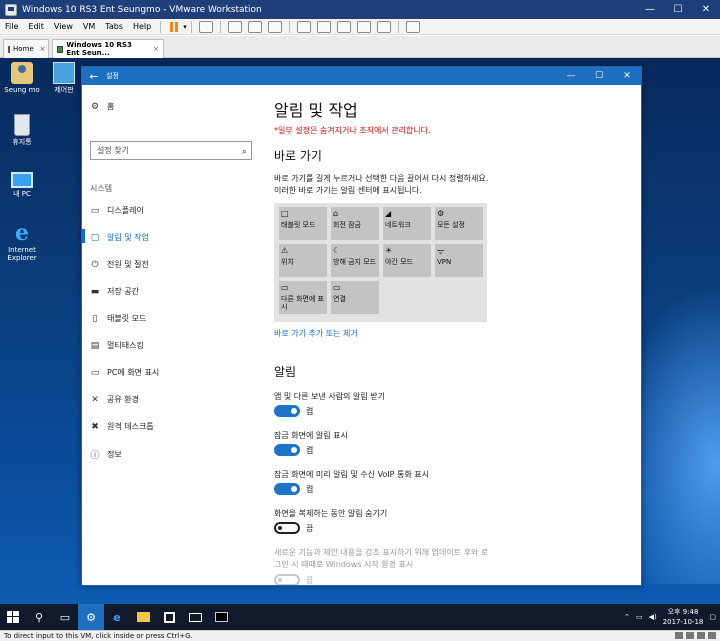  Describe the element at coordinates (22, 180) in the screenshot. I see `this-pc-icon` at that location.